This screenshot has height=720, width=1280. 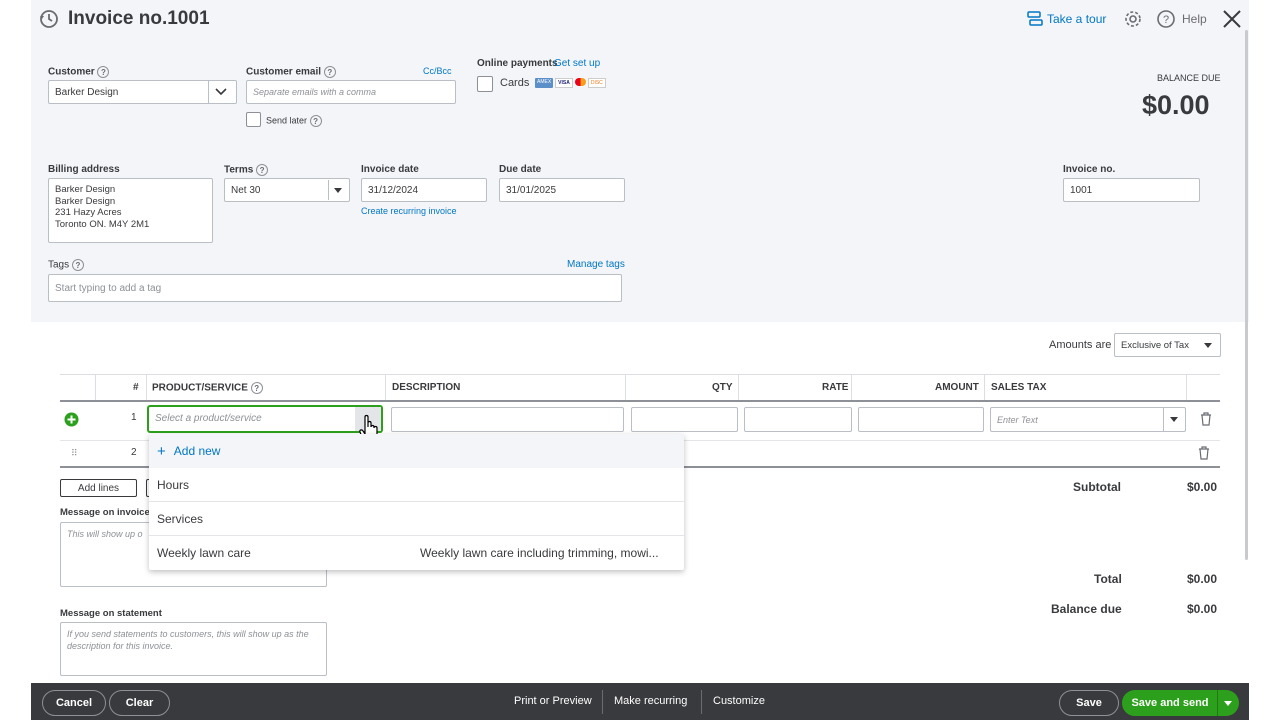 What do you see at coordinates (409, 211) in the screenshot?
I see `create-recurring-link: Create recurring invoice` at bounding box center [409, 211].